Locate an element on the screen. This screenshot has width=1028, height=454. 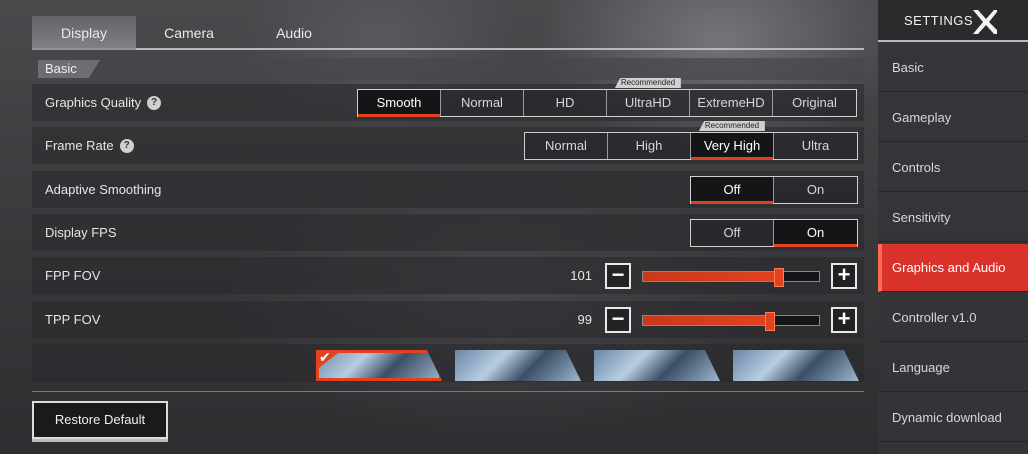
section-label: Basic is located at coordinates (69, 69).